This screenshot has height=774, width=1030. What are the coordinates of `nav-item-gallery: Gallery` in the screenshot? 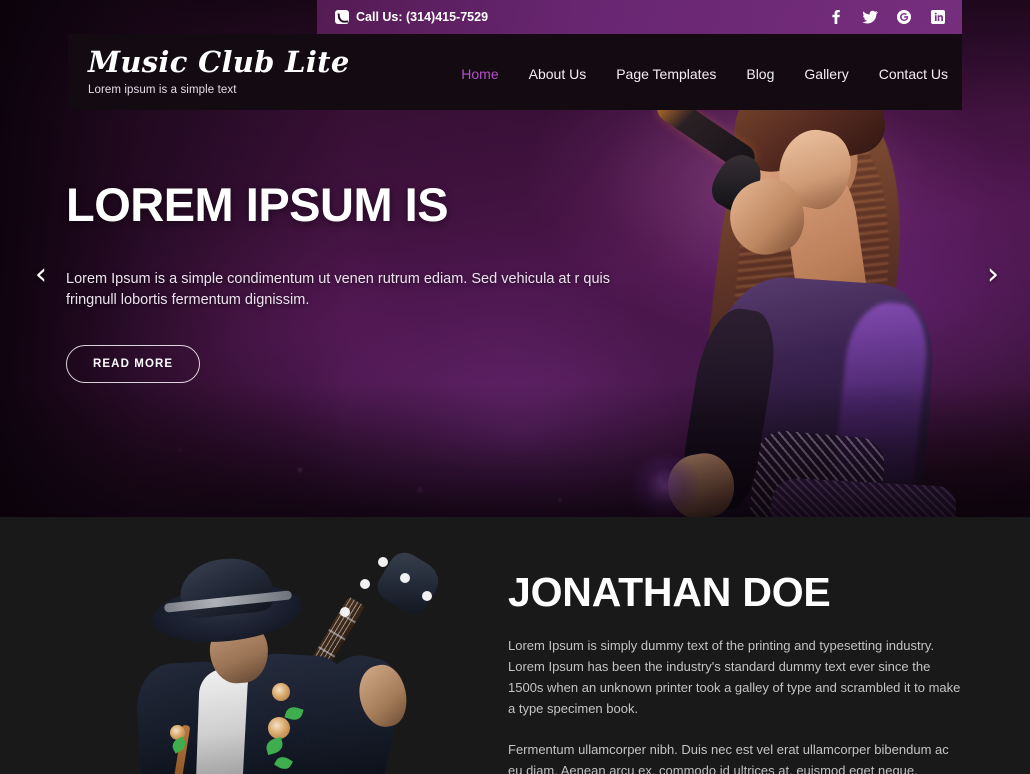 It's located at (826, 74).